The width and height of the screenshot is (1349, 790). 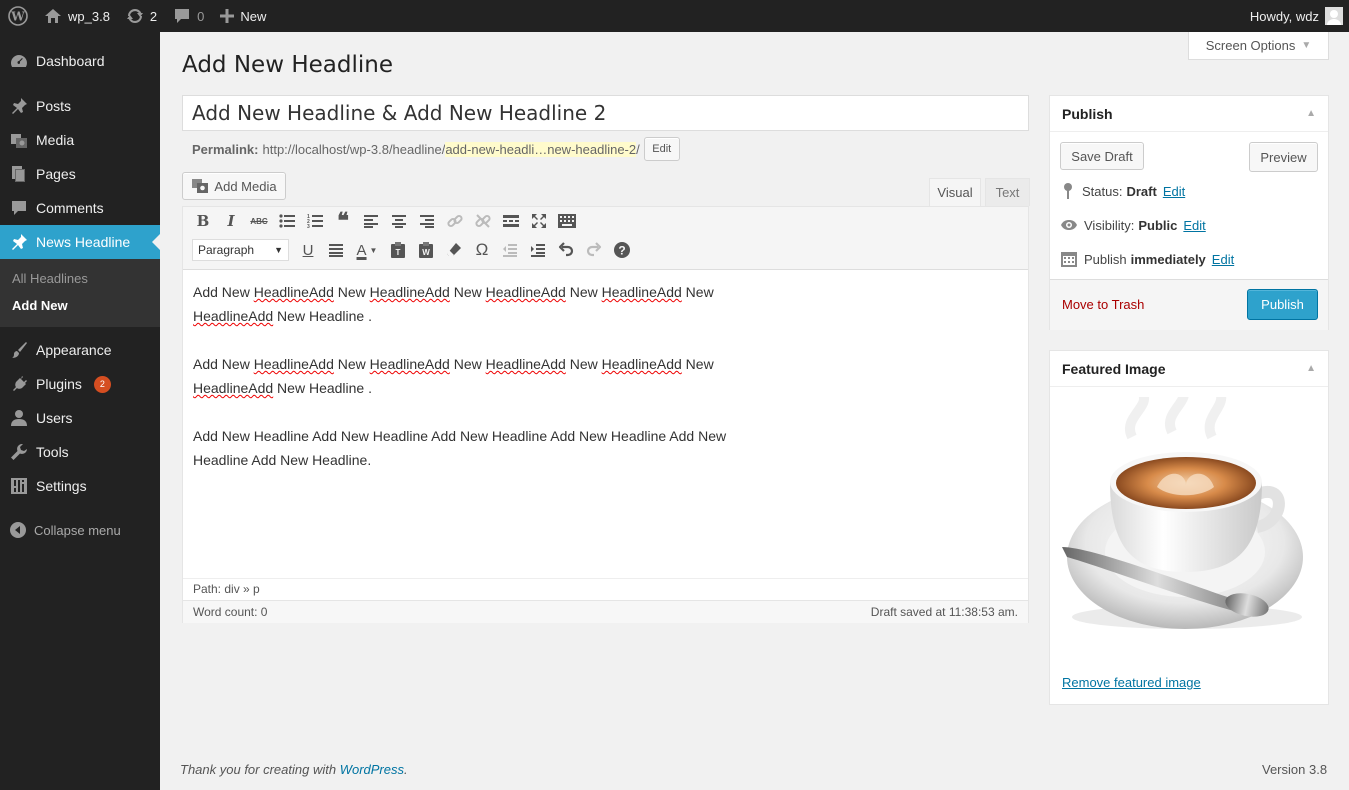 I want to click on menu-posts: Posts, so click(x=80, y=106).